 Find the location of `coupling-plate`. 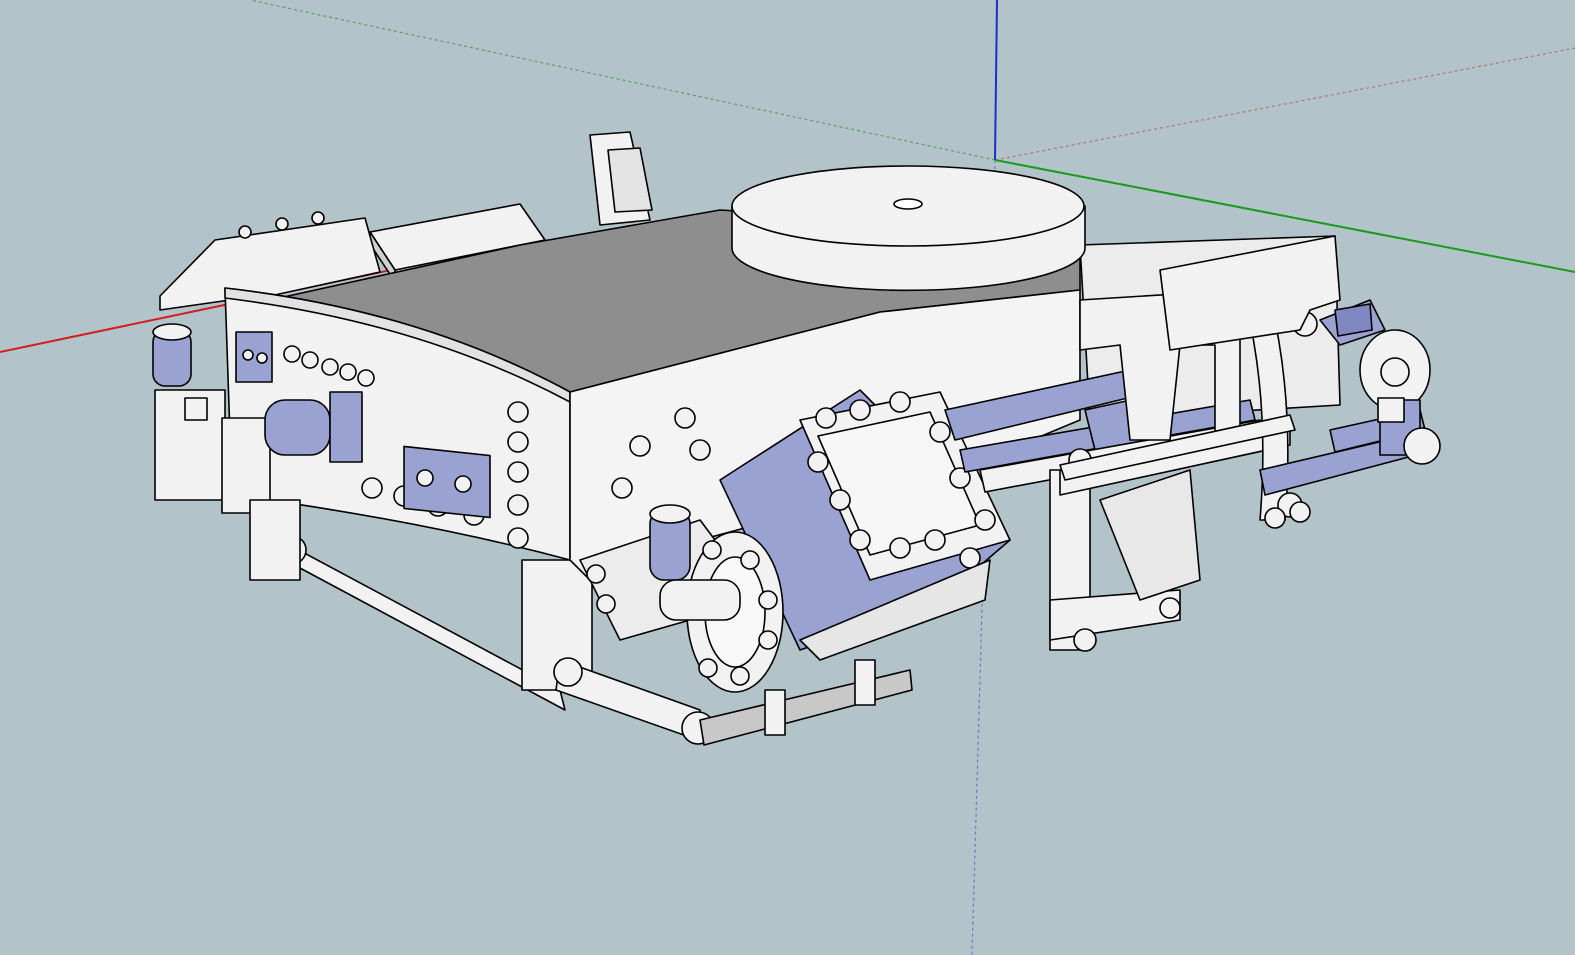

coupling-plate is located at coordinates (447, 482).